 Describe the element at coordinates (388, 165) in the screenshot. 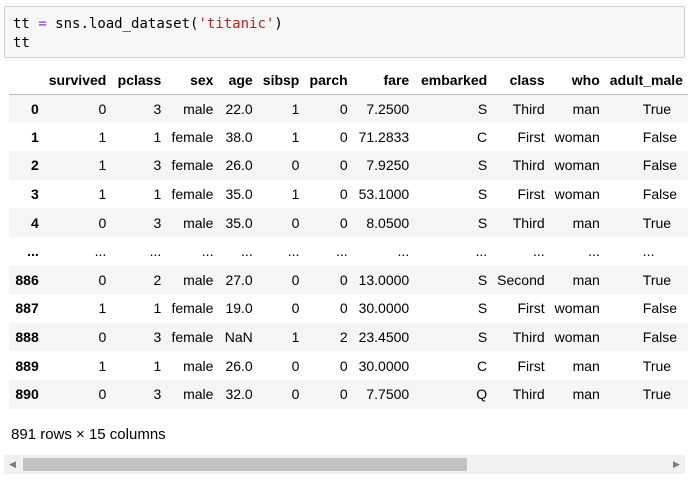

I see `table-cell: 7.9250` at that location.